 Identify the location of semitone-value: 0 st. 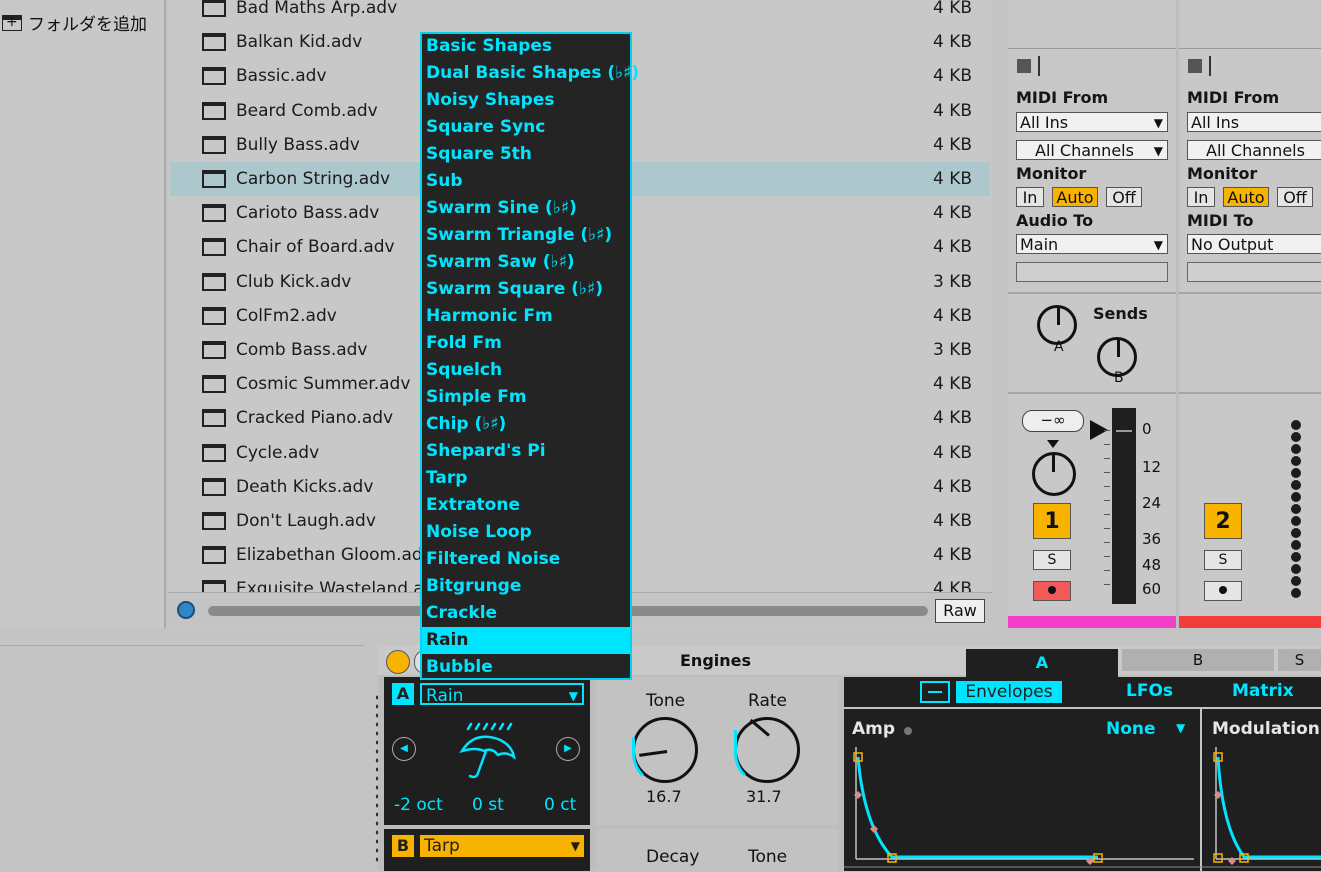
(488, 805).